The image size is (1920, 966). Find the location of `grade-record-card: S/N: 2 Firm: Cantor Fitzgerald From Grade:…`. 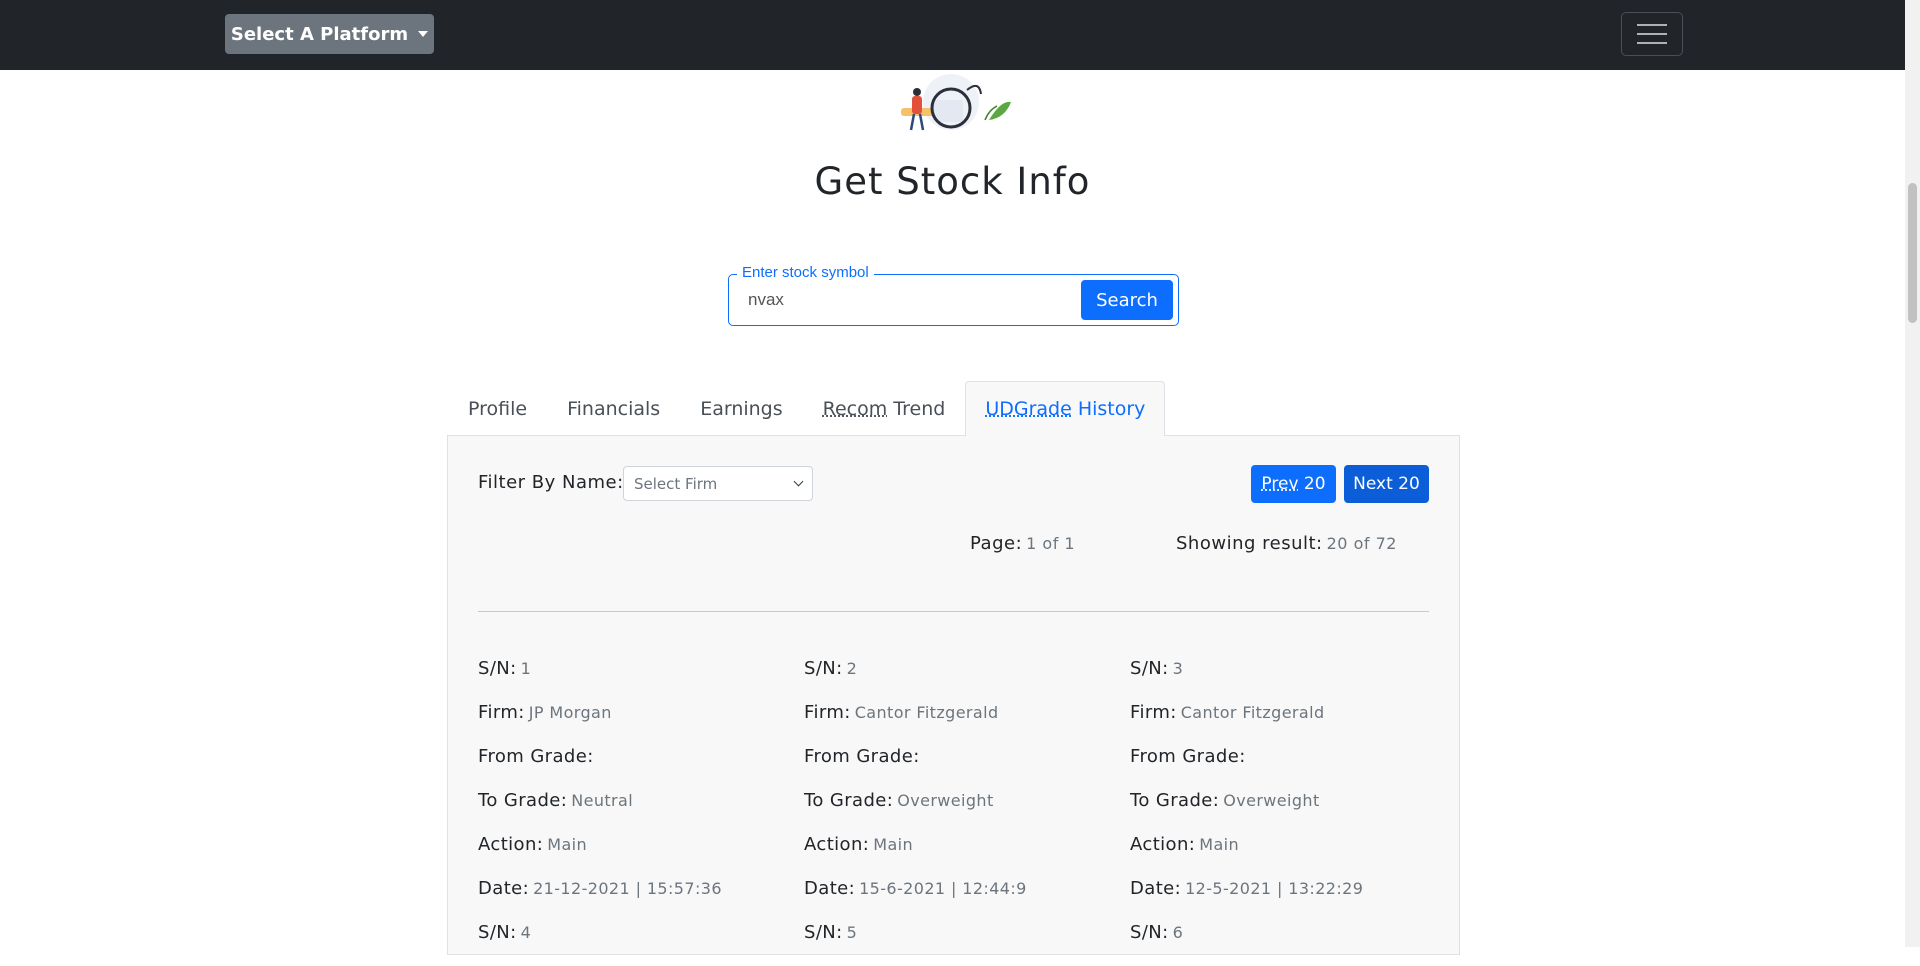

grade-record-card: S/N: 2 Firm: Cantor Fitzgerald From Grade:… is located at coordinates (964, 812).